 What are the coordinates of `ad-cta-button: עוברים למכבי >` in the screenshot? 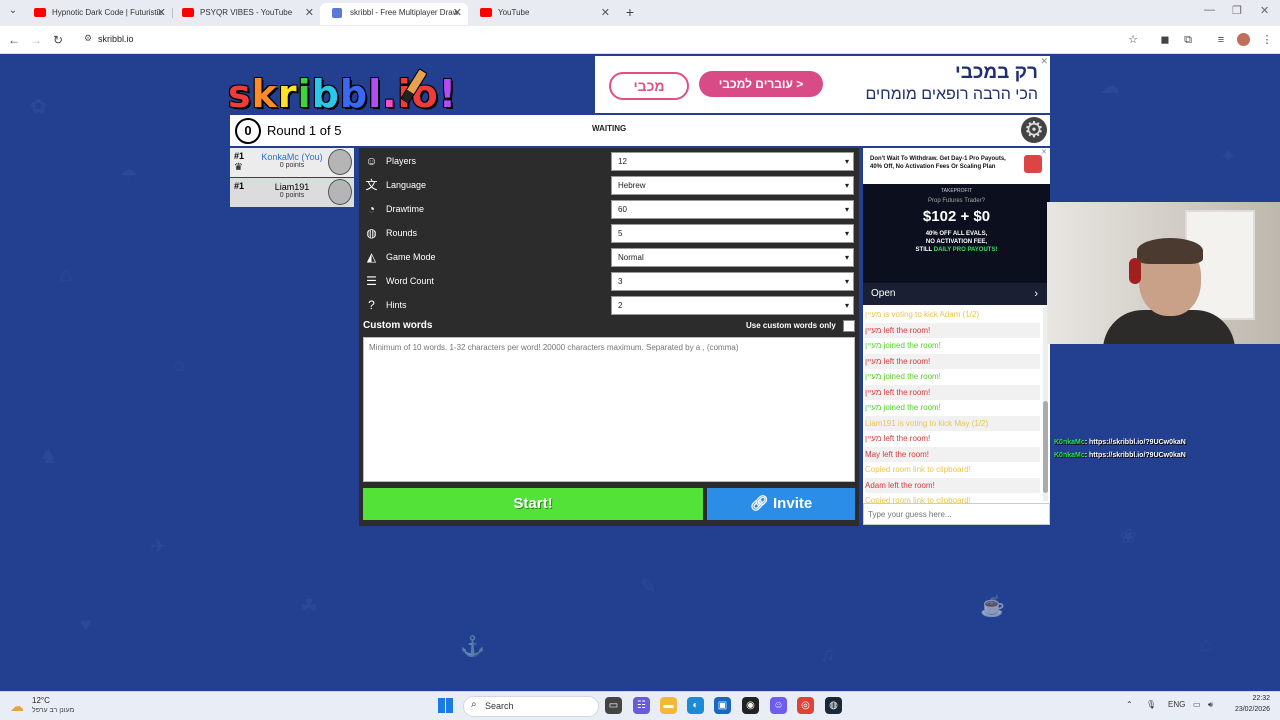 It's located at (761, 84).